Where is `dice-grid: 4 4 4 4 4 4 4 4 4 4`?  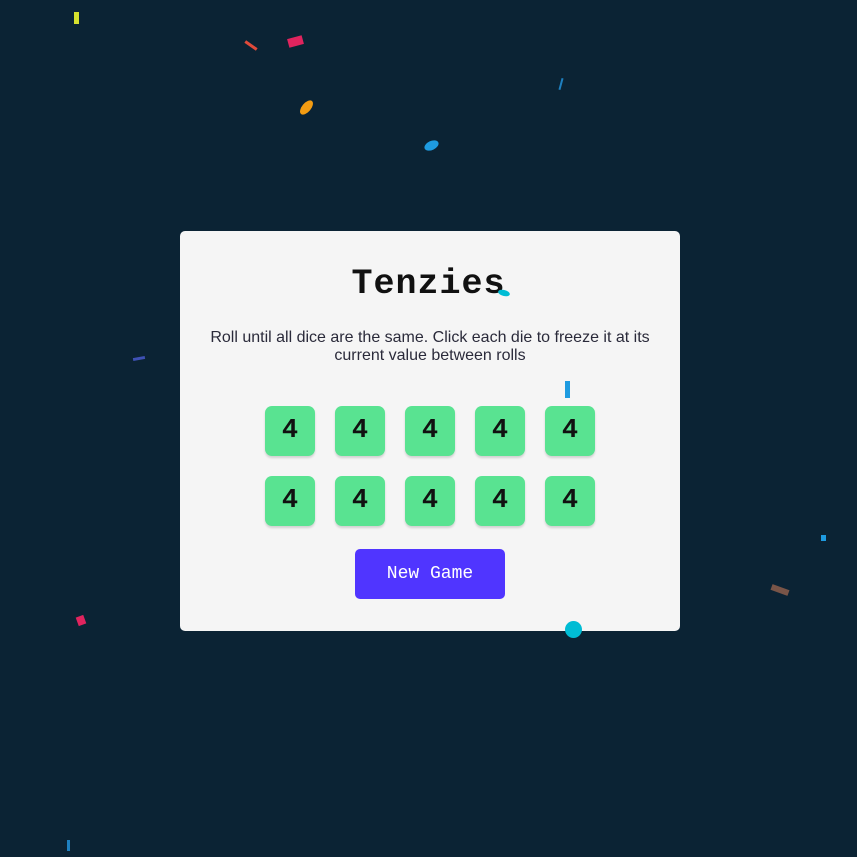
dice-grid: 4 4 4 4 4 4 4 4 4 4 is located at coordinates (430, 466).